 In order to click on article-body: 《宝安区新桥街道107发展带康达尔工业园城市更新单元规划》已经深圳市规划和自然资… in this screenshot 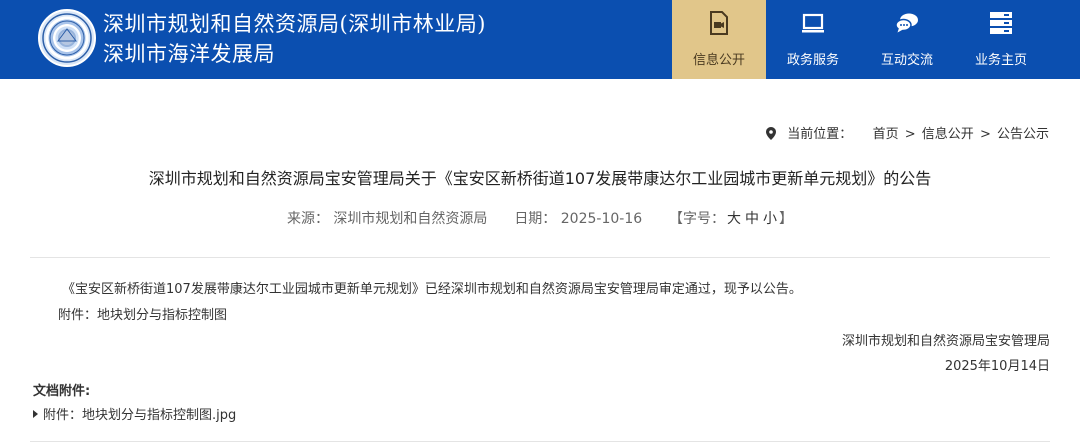, I will do `click(432, 289)`.